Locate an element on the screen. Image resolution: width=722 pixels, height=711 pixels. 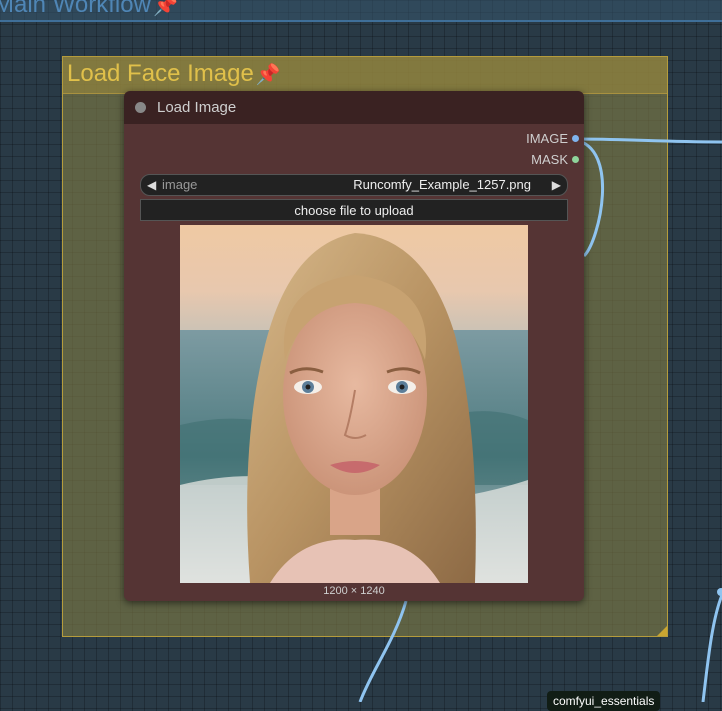
wire-image is located at coordinates (648, 140).